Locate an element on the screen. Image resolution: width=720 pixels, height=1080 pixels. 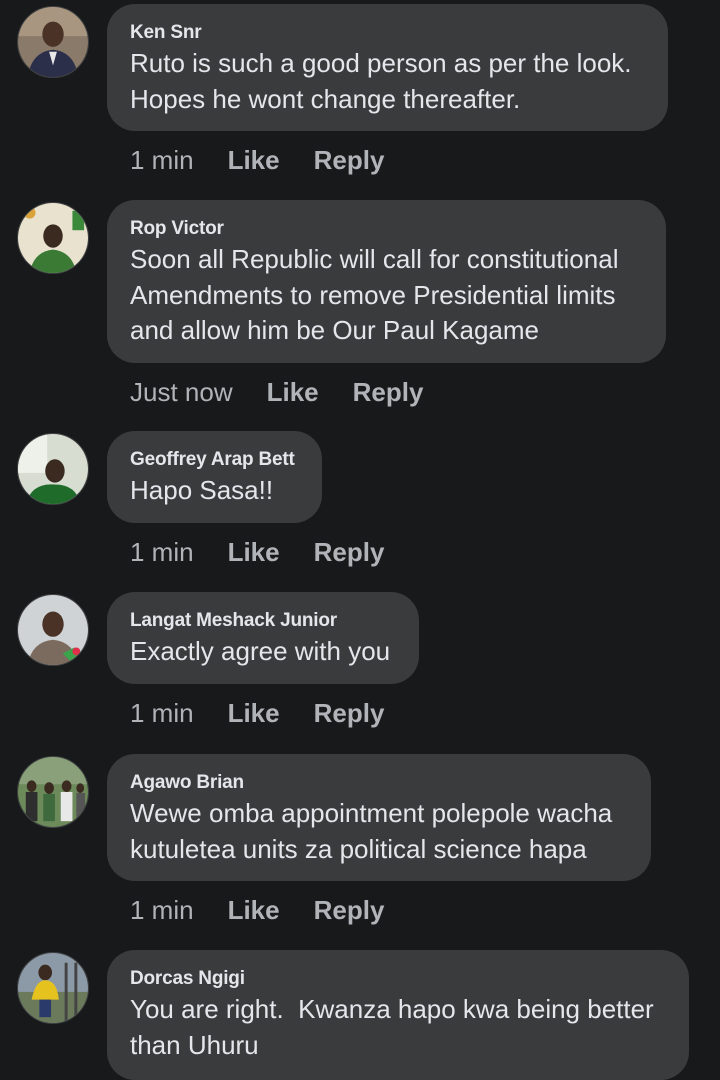
comment-author: Langat Meshack Junior is located at coordinates (262, 621).